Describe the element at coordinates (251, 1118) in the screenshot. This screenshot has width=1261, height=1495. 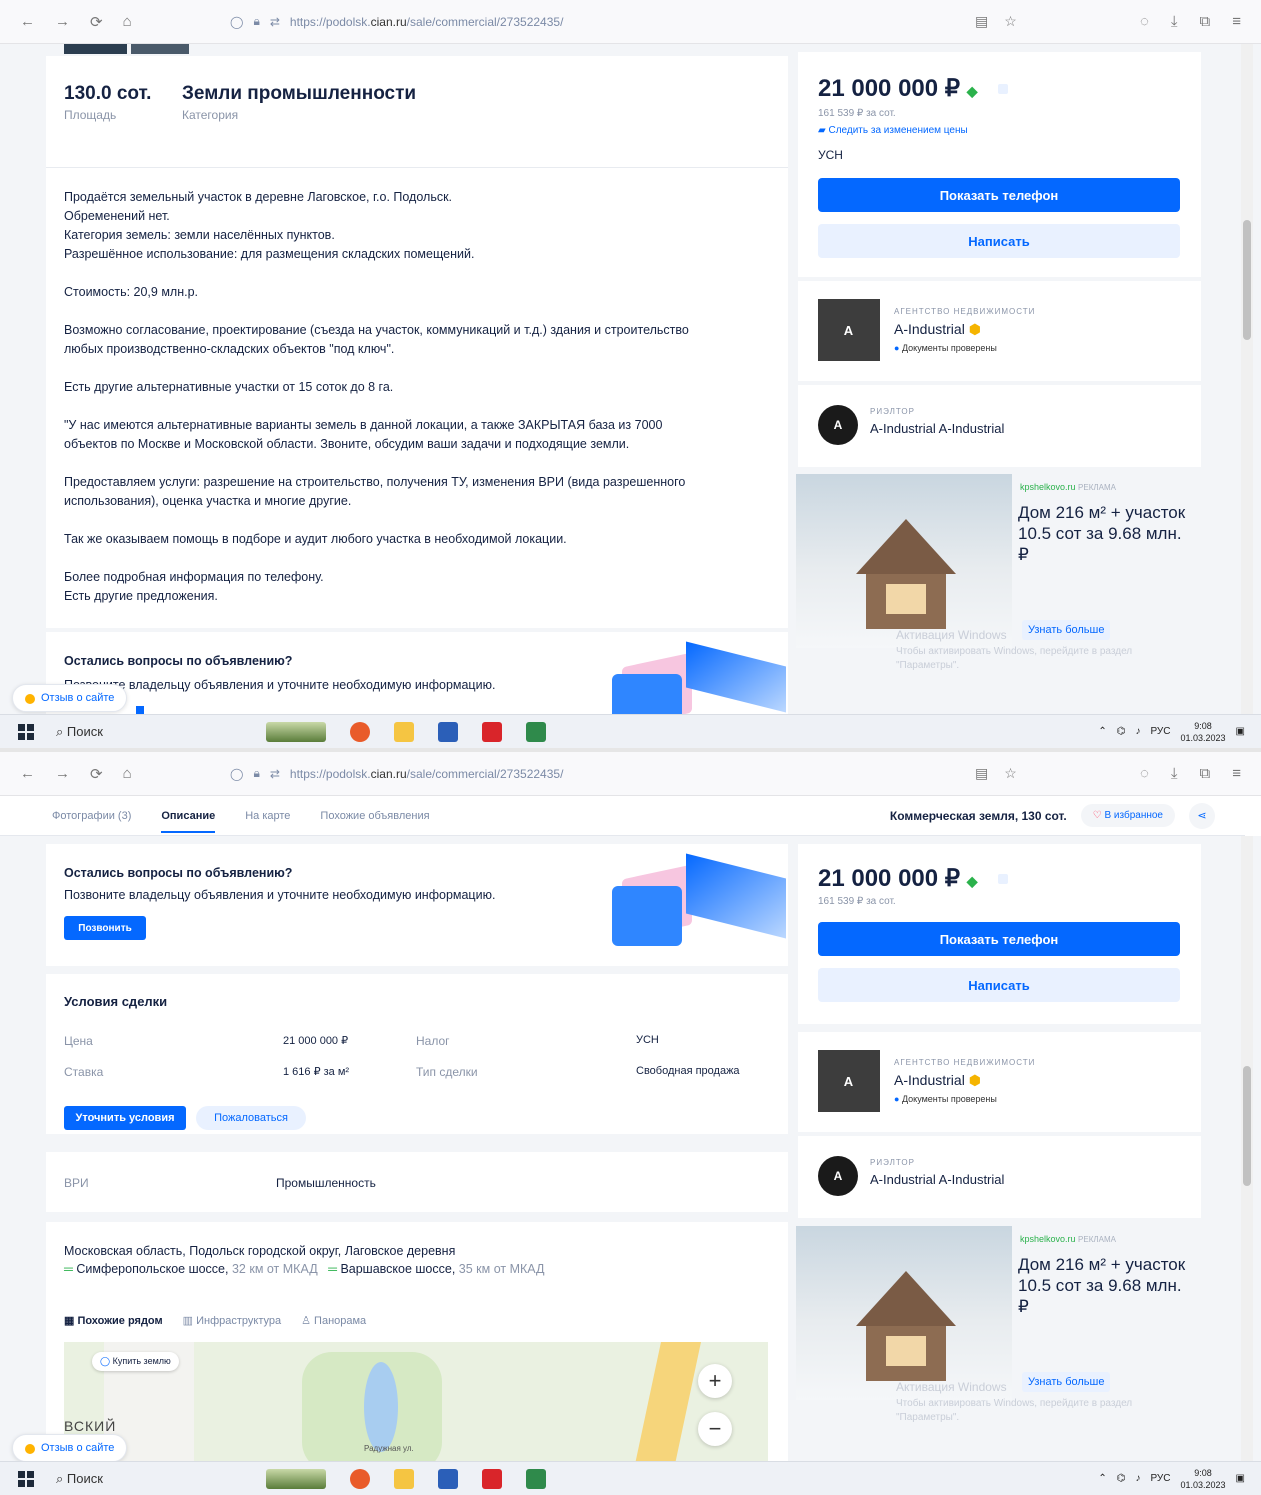
I see `complain-button: Пожаловаться` at that location.